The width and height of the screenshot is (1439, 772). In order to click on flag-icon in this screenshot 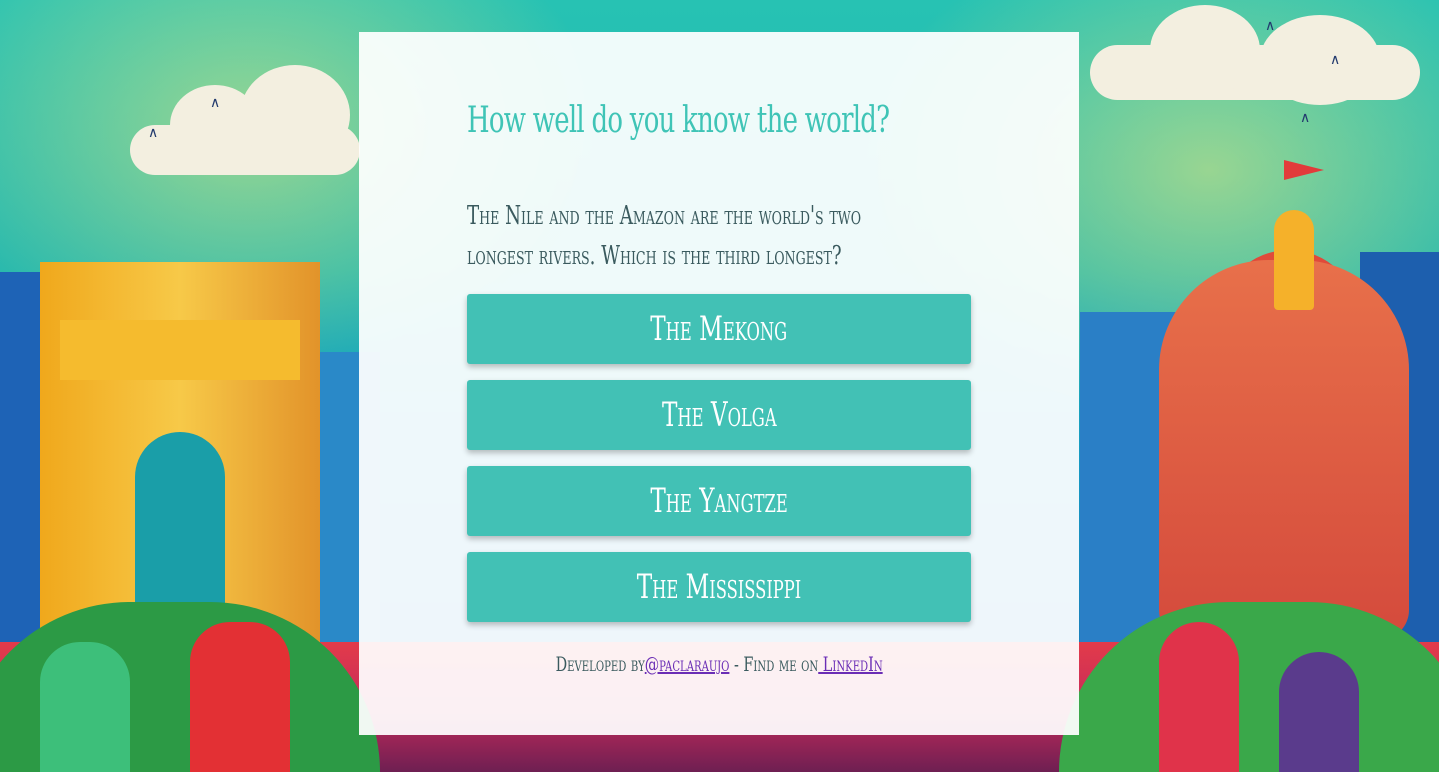, I will do `click(1304, 170)`.